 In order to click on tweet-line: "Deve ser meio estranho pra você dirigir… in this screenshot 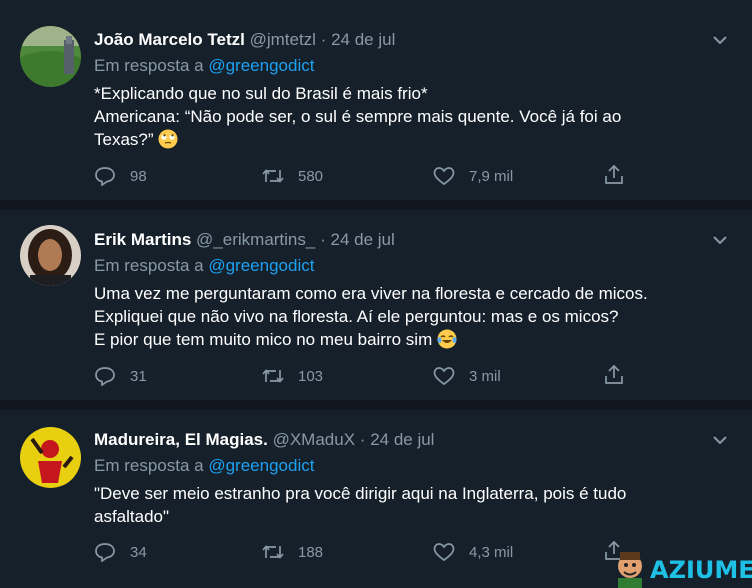, I will do `click(360, 493)`.